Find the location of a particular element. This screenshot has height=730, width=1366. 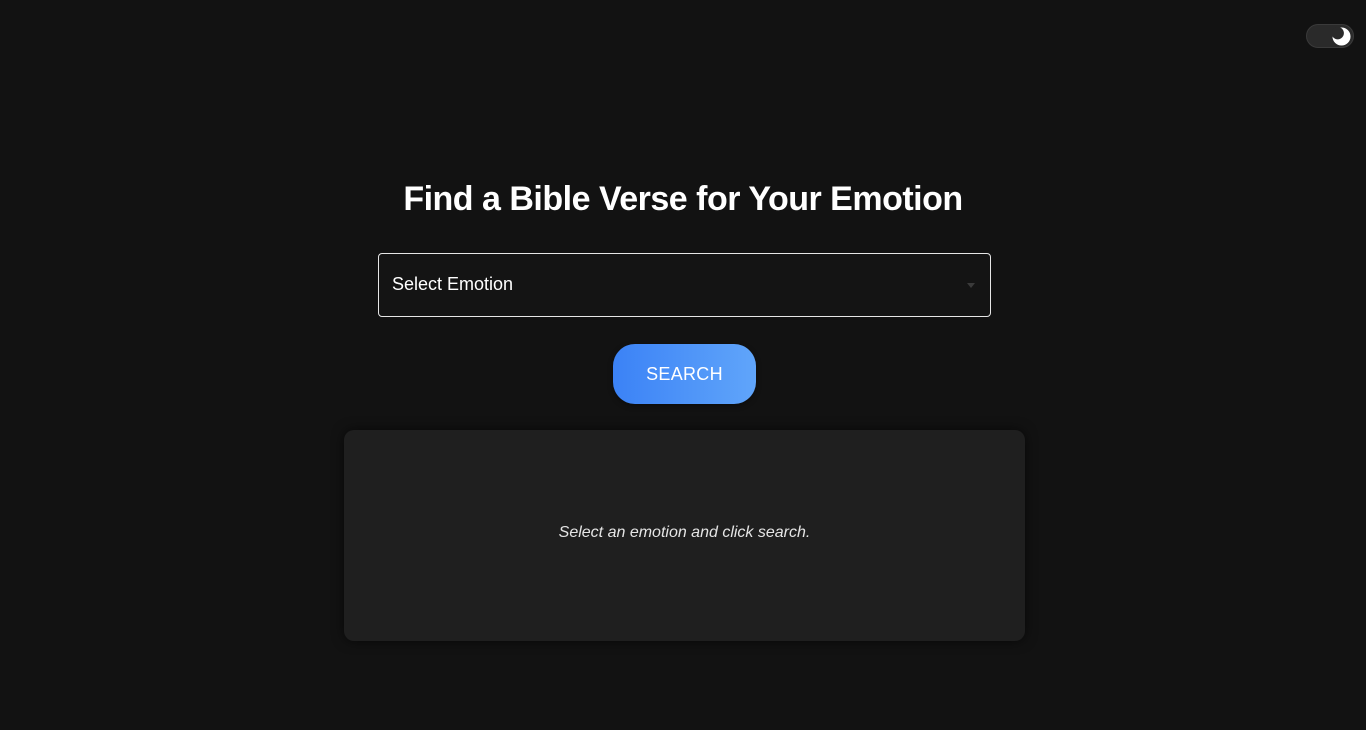

result-message: Select an emotion and click search. is located at coordinates (684, 532).